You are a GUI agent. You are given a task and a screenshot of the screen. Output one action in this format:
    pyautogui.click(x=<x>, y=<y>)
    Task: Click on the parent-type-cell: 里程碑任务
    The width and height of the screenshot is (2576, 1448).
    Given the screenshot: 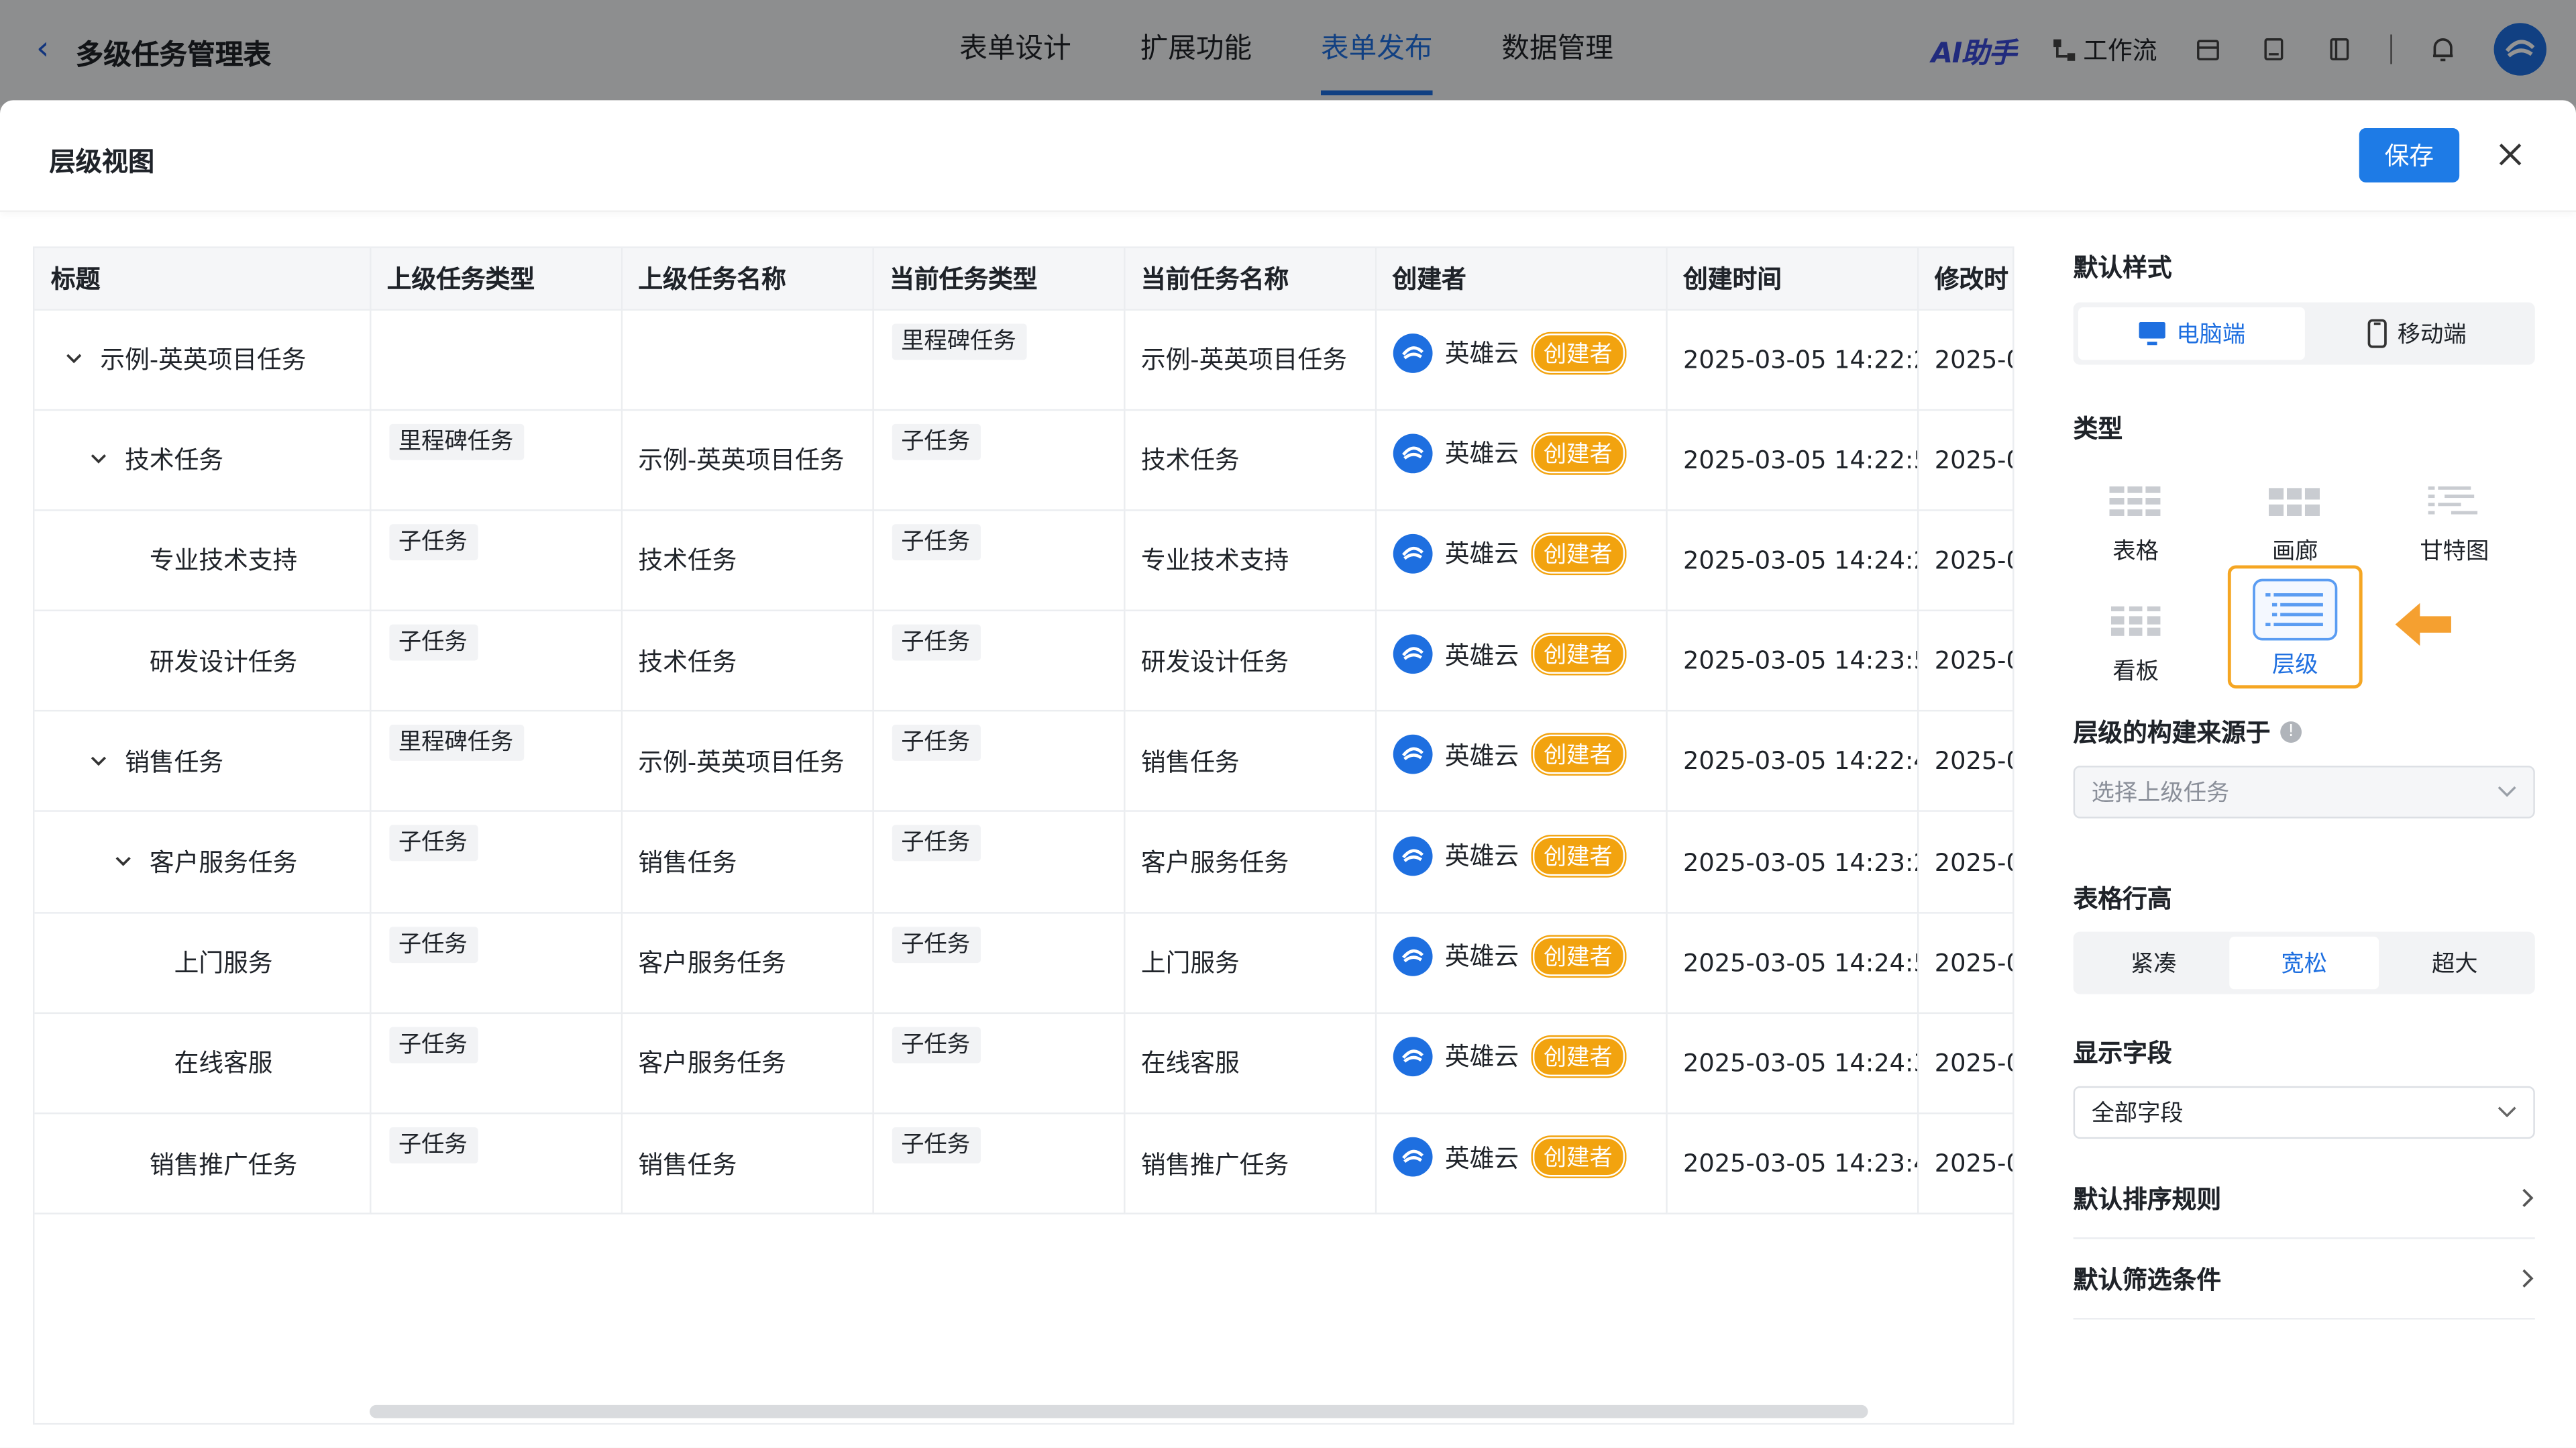 What is the action you would take?
    pyautogui.click(x=496, y=460)
    